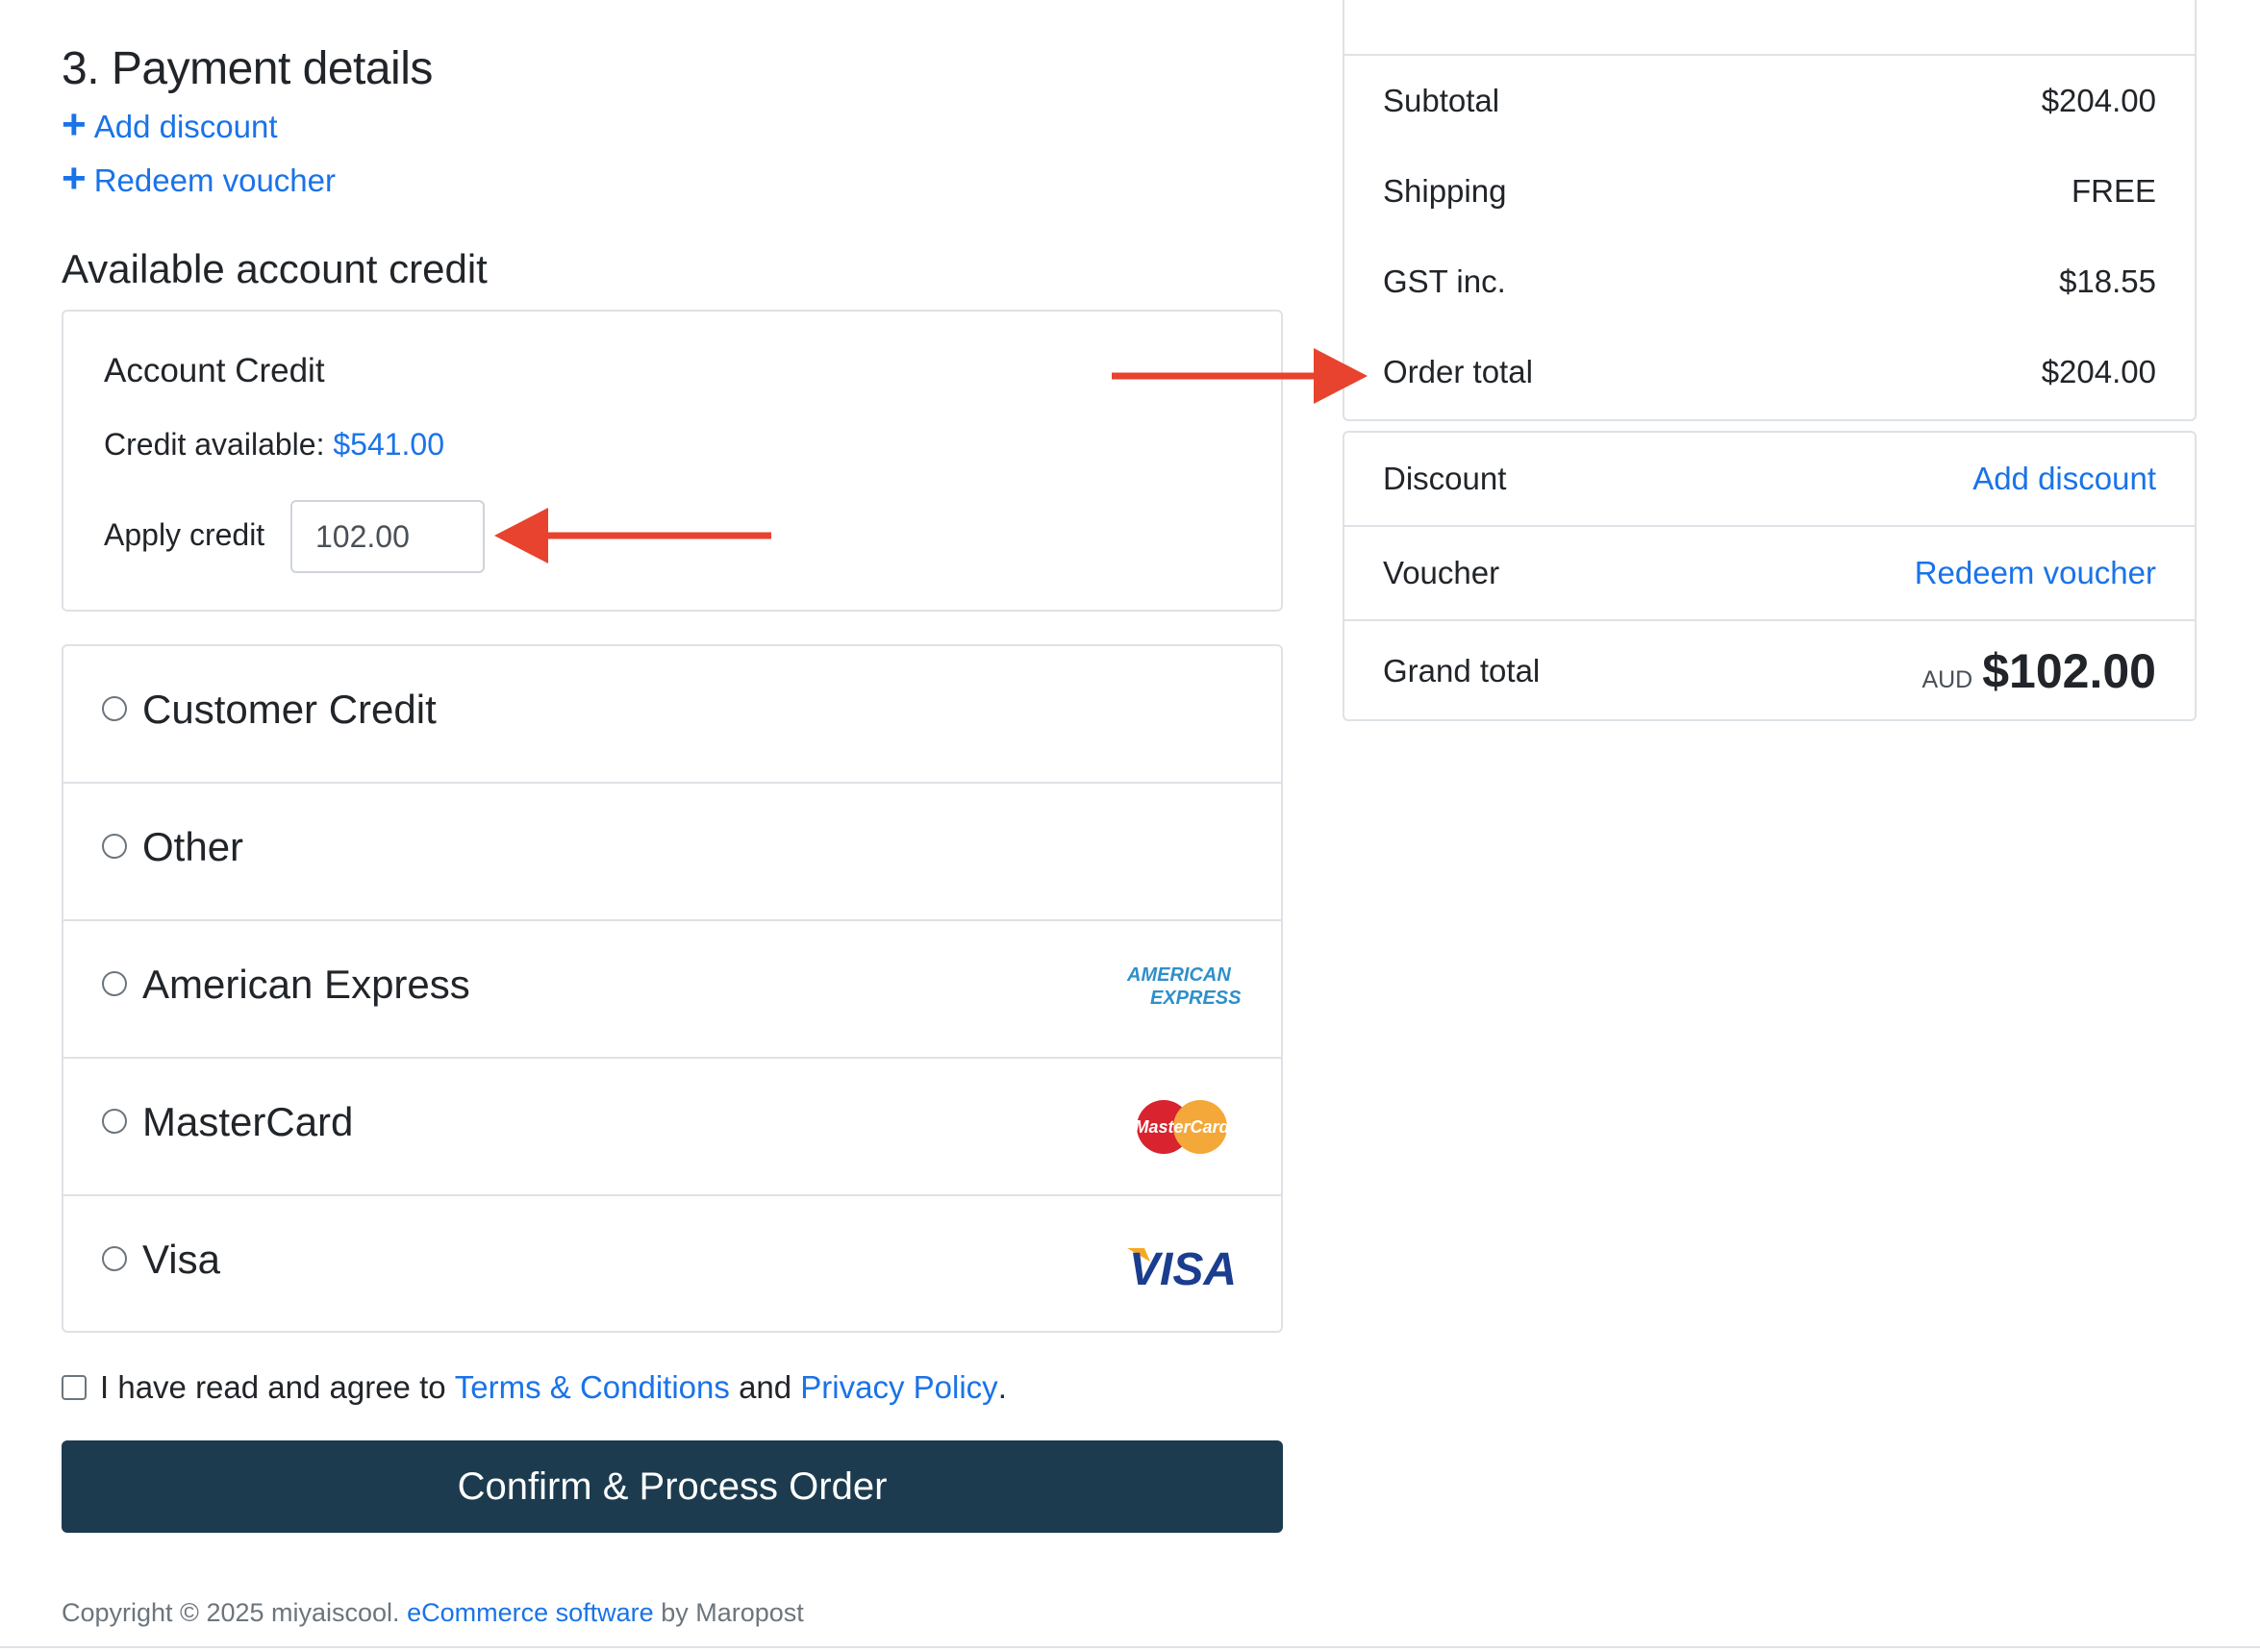 This screenshot has height=1652, width=2260. What do you see at coordinates (732, 1612) in the screenshot?
I see `footer-by: by Maropost` at bounding box center [732, 1612].